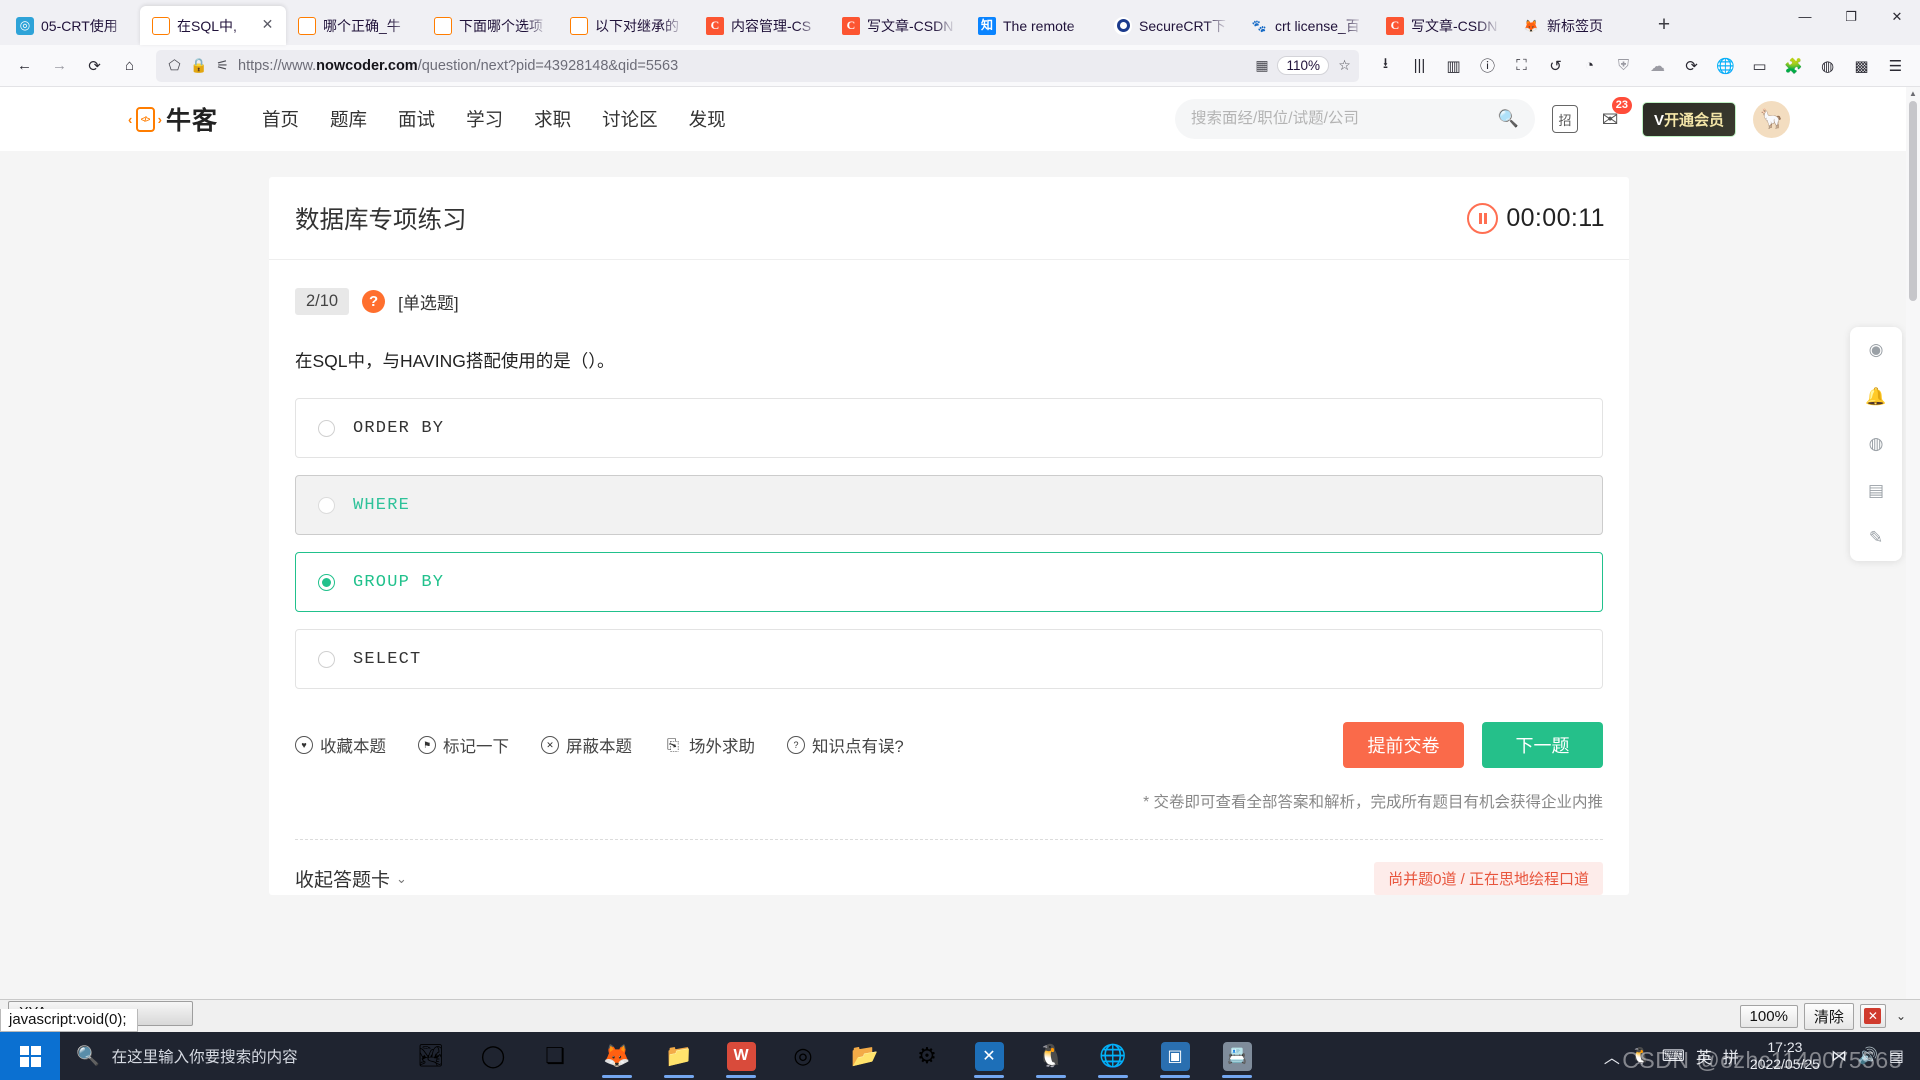 This screenshot has width=1920, height=1080. What do you see at coordinates (326, 582) in the screenshot?
I see `radio-icon-selected` at bounding box center [326, 582].